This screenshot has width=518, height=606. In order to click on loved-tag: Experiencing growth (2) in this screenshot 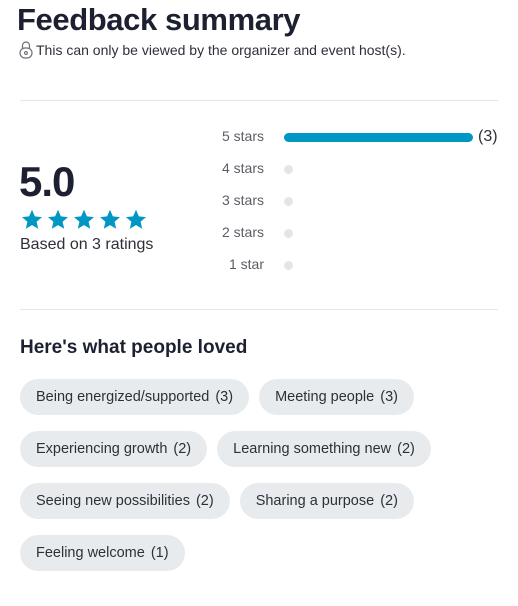, I will do `click(114, 449)`.